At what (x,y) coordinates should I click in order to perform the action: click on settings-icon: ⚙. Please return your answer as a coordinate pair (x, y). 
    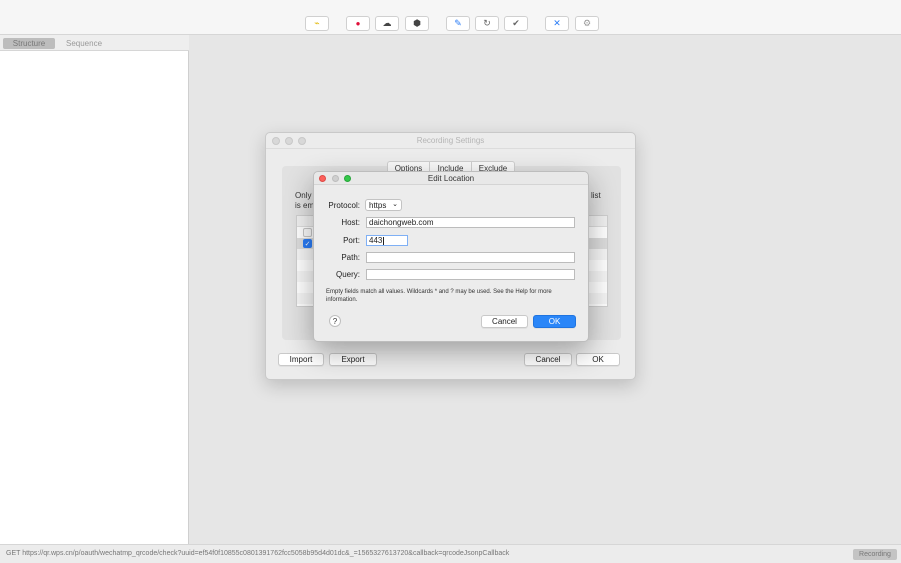
    Looking at the image, I should click on (587, 23).